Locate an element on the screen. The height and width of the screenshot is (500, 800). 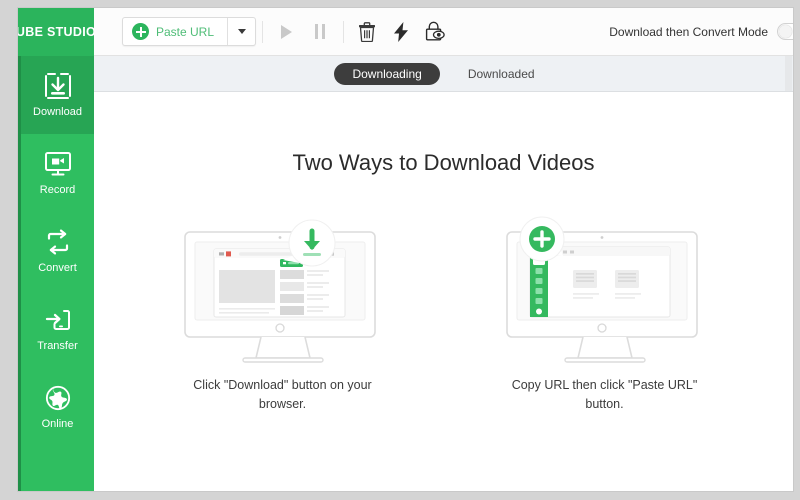
monitor-browser-download-bubble-illustration is located at coordinates (283, 289).